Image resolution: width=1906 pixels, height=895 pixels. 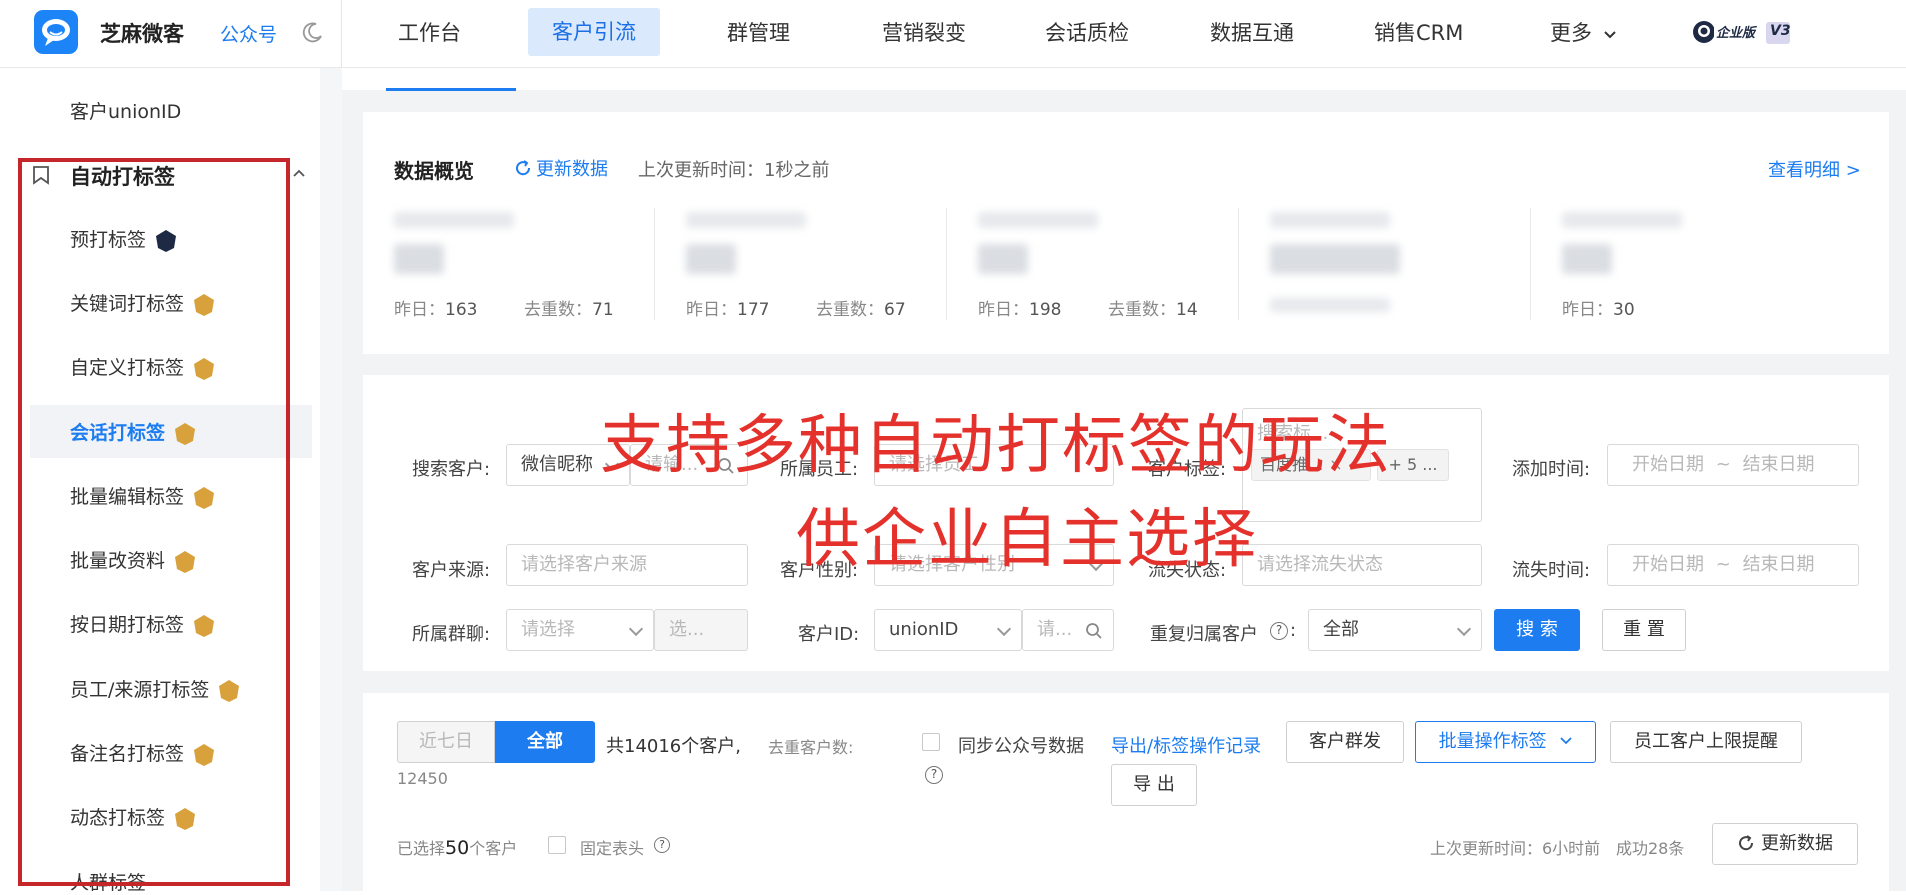 What do you see at coordinates (580, 630) in the screenshot?
I see `group-select: 请选择` at bounding box center [580, 630].